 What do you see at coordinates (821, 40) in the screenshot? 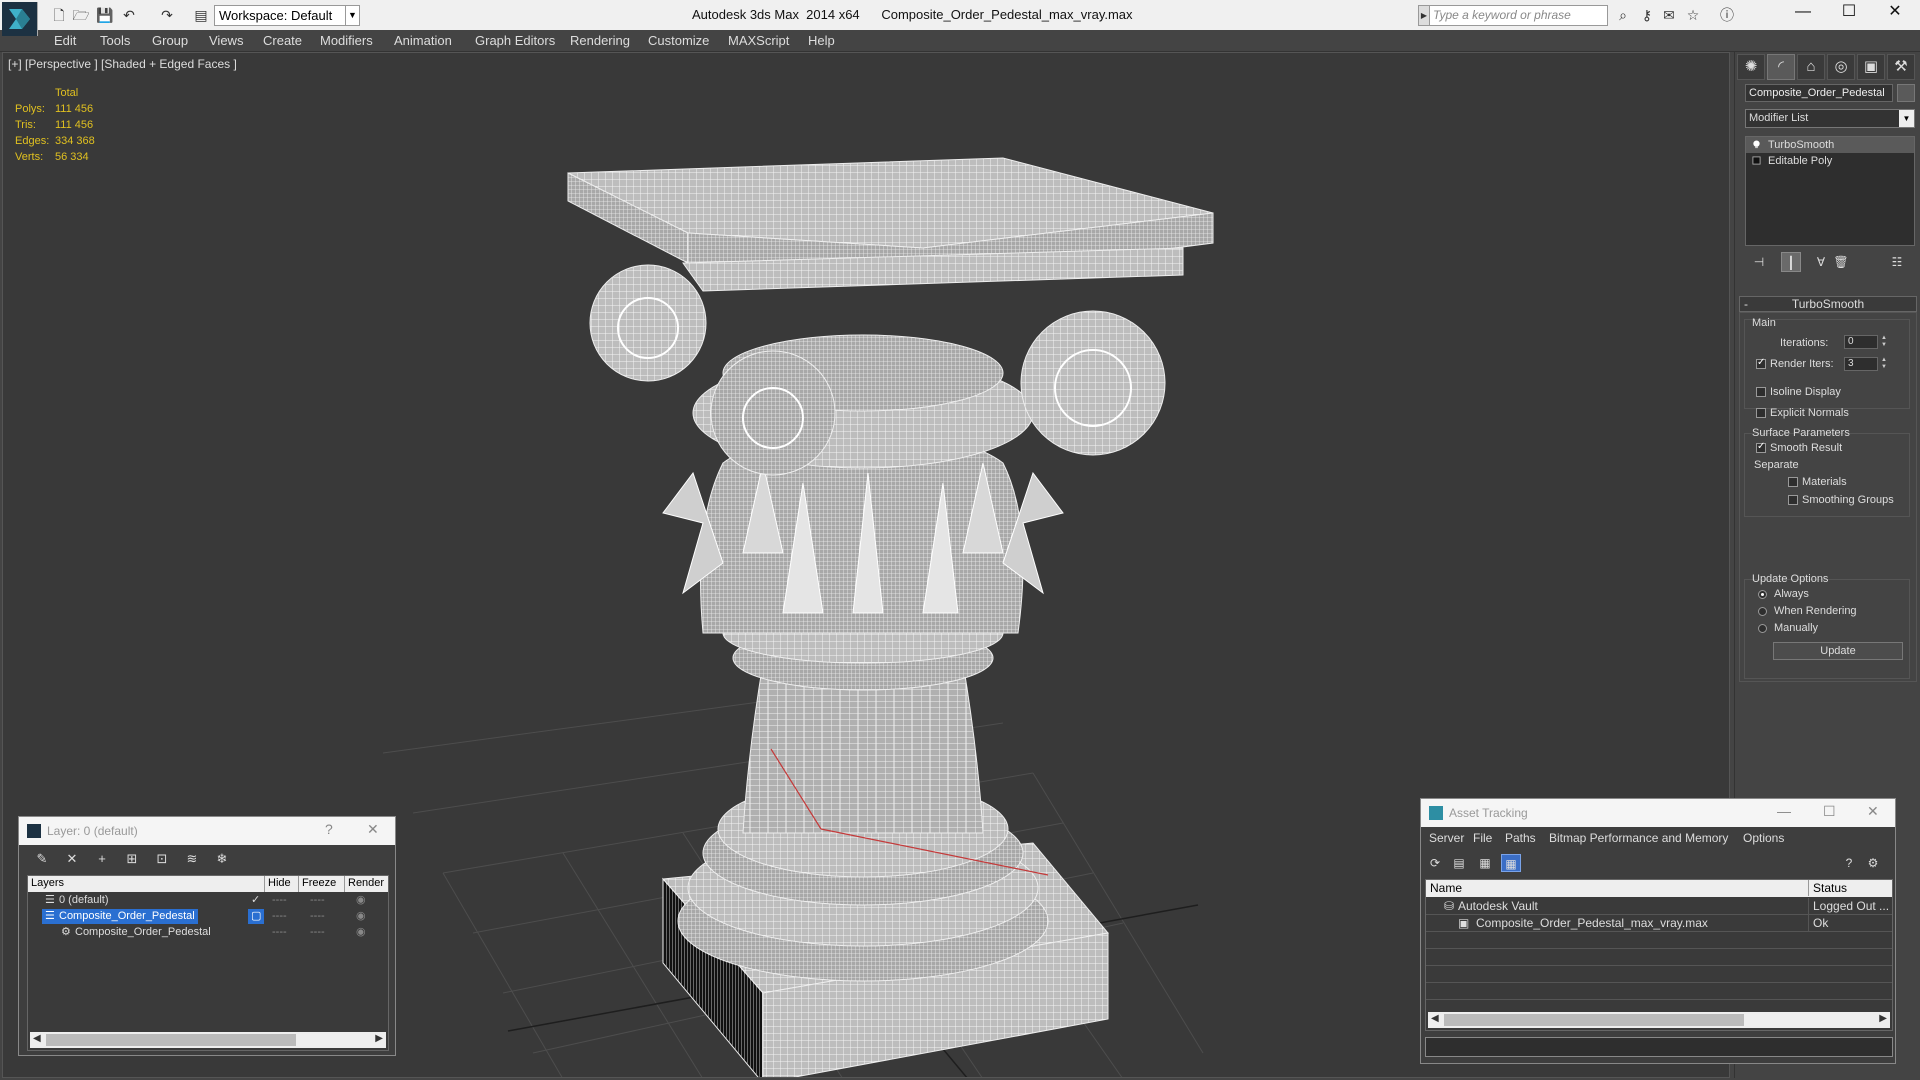
I see `menu-help: Help` at bounding box center [821, 40].